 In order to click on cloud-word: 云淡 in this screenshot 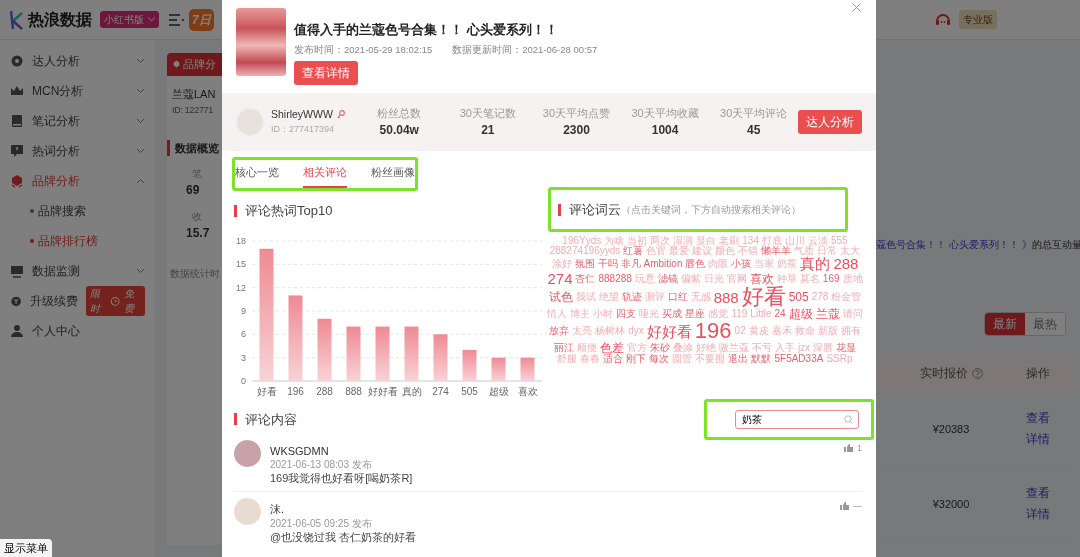, I will do `click(817, 241)`.